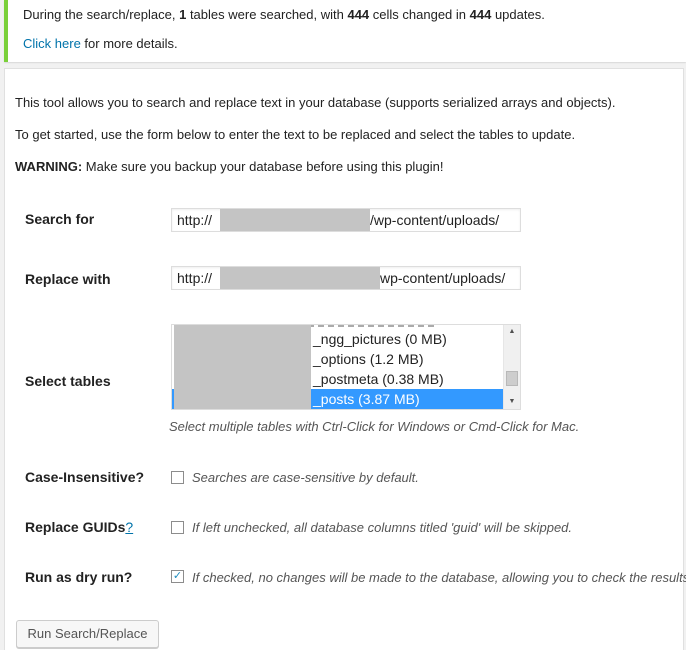 The image size is (686, 650). I want to click on select-tables-label: Select tables, so click(68, 381).